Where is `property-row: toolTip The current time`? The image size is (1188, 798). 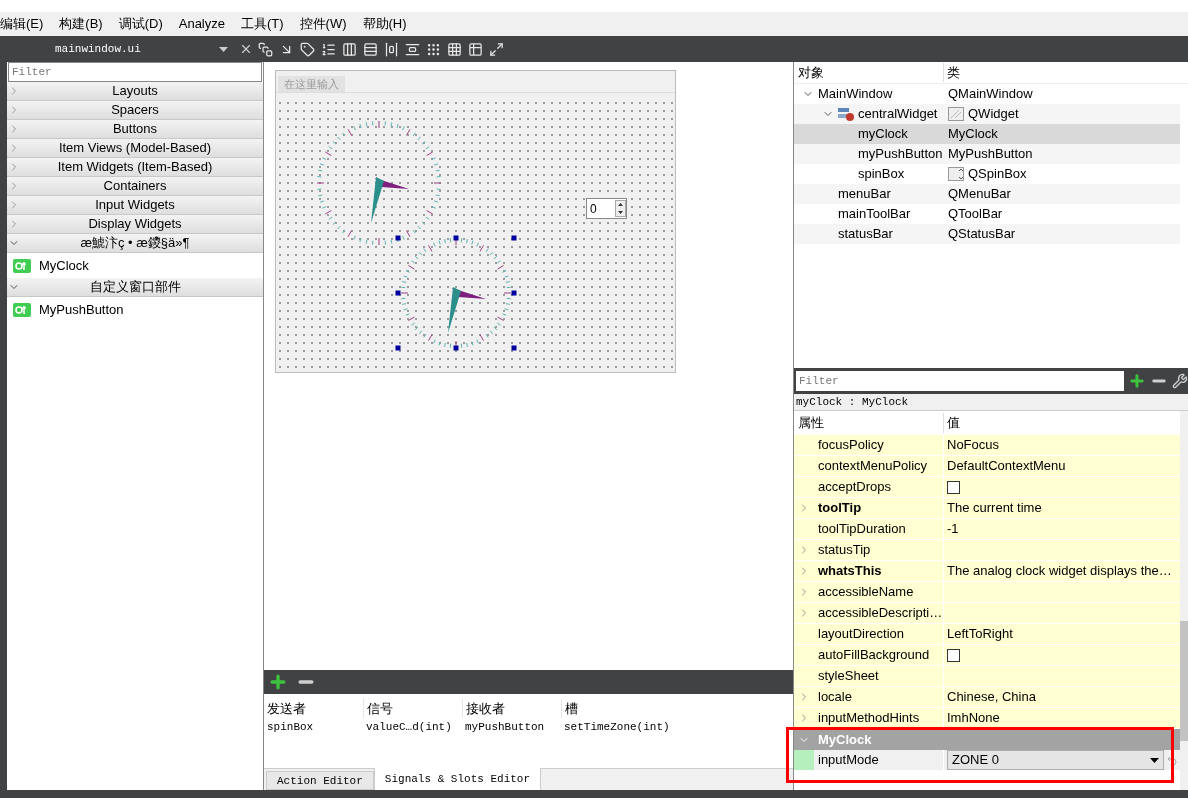 property-row: toolTip The current time is located at coordinates (987, 508).